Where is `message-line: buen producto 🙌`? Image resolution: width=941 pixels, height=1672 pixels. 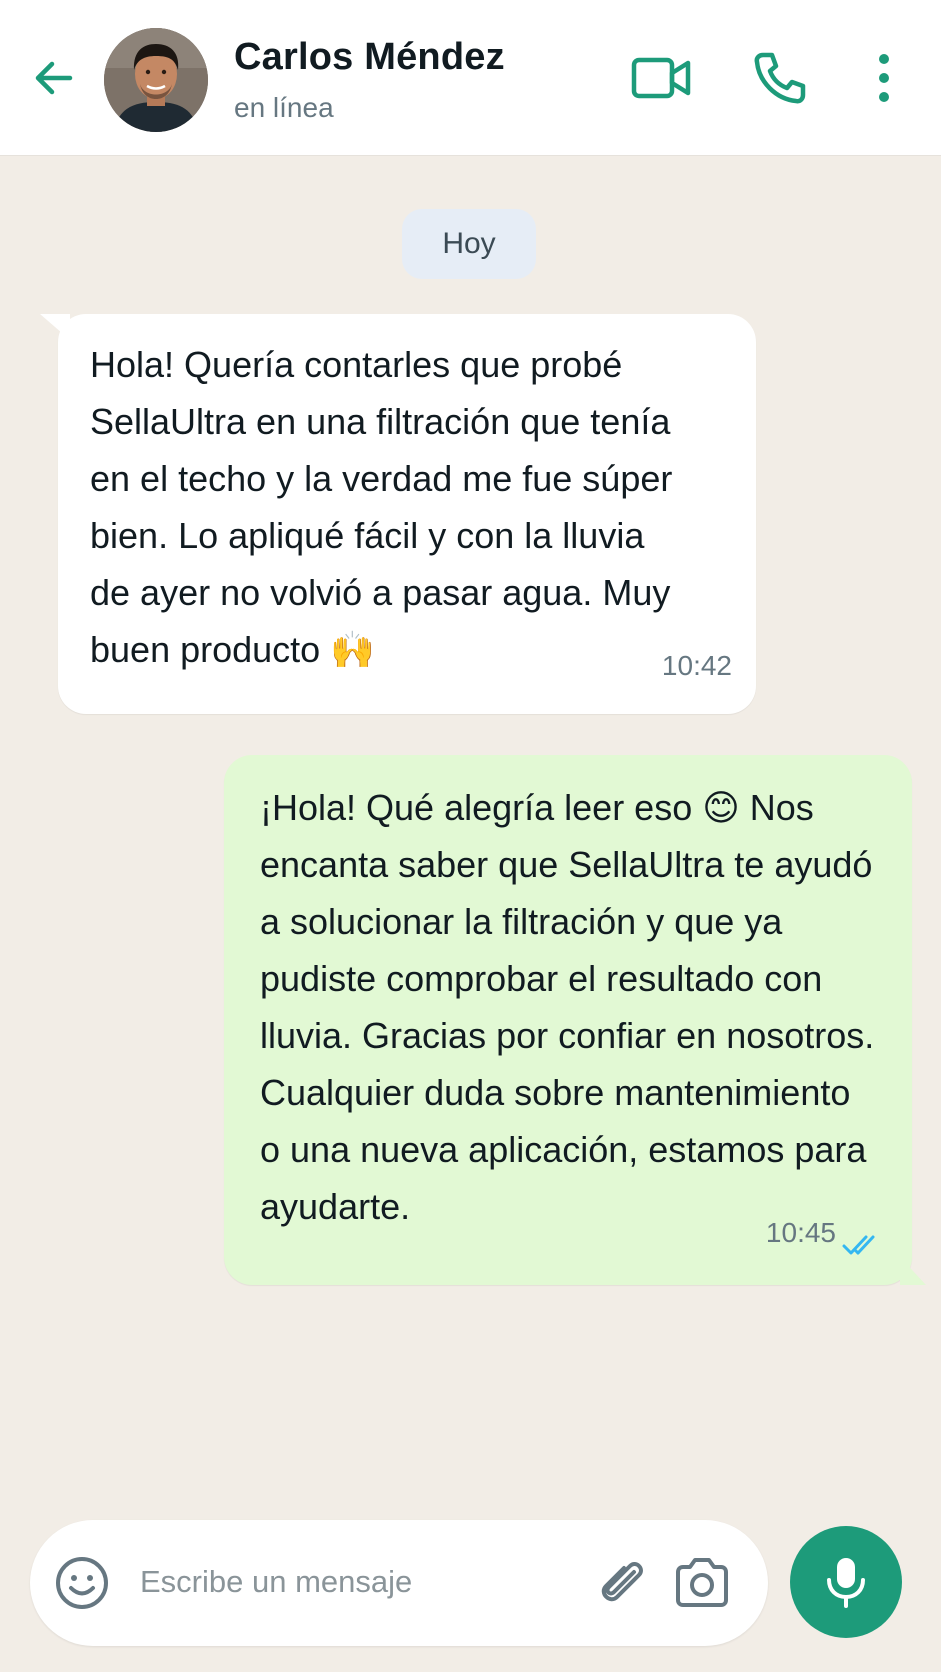 message-line: buen producto 🙌 is located at coordinates (233, 649).